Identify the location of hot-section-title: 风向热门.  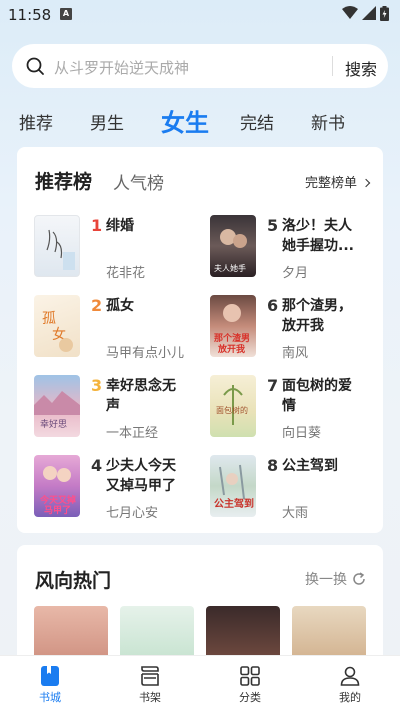
(73, 581).